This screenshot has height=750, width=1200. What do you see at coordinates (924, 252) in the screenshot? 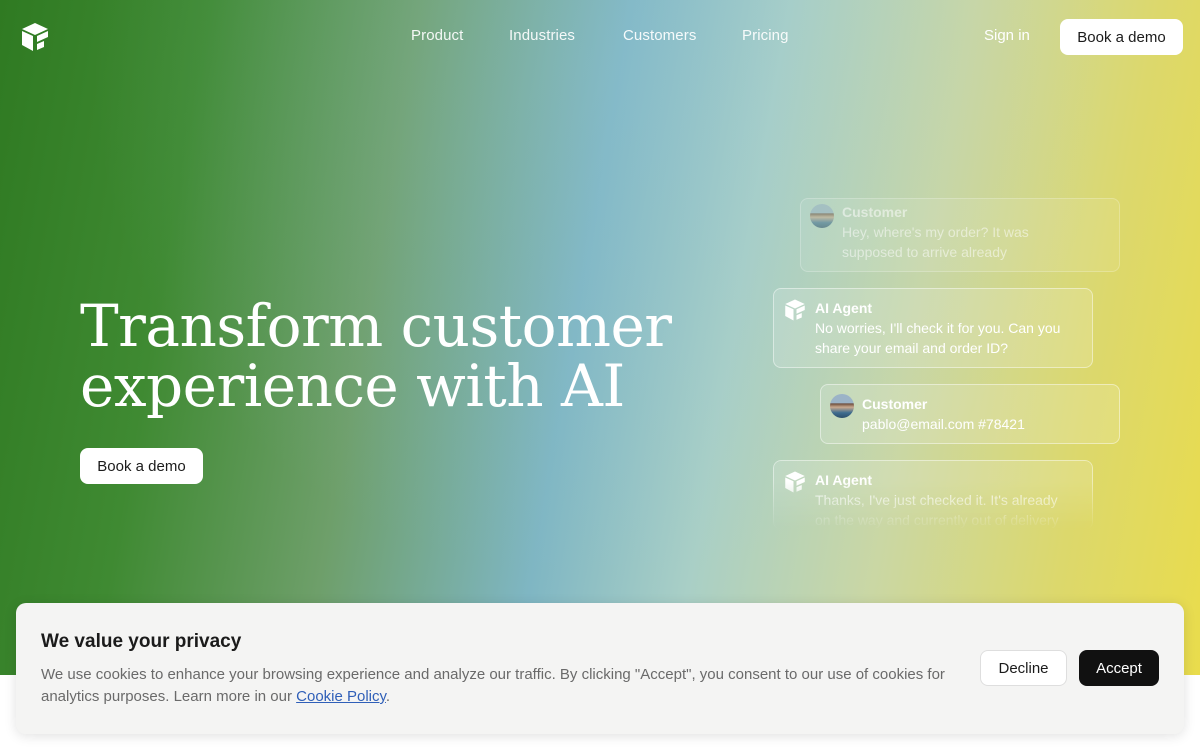
I see `message-line: supposed to arrive already` at bounding box center [924, 252].